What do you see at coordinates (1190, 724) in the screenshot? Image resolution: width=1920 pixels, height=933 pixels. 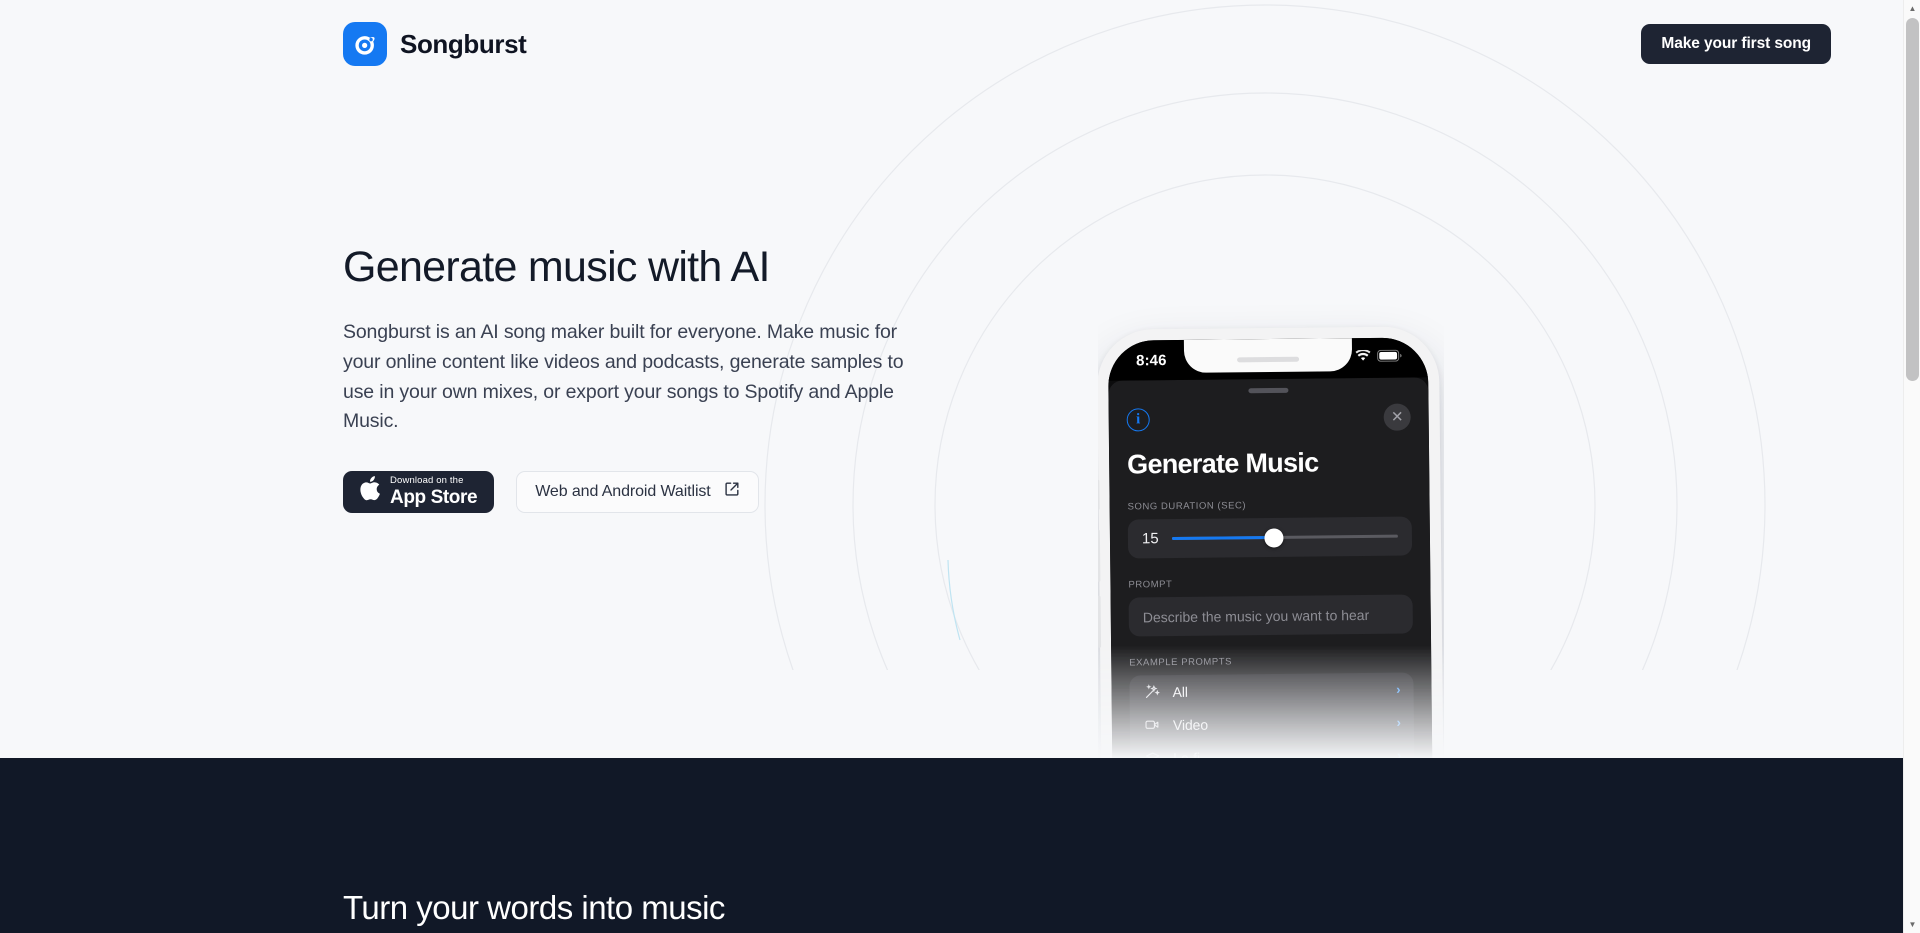 I see `list-item-label: Video` at bounding box center [1190, 724].